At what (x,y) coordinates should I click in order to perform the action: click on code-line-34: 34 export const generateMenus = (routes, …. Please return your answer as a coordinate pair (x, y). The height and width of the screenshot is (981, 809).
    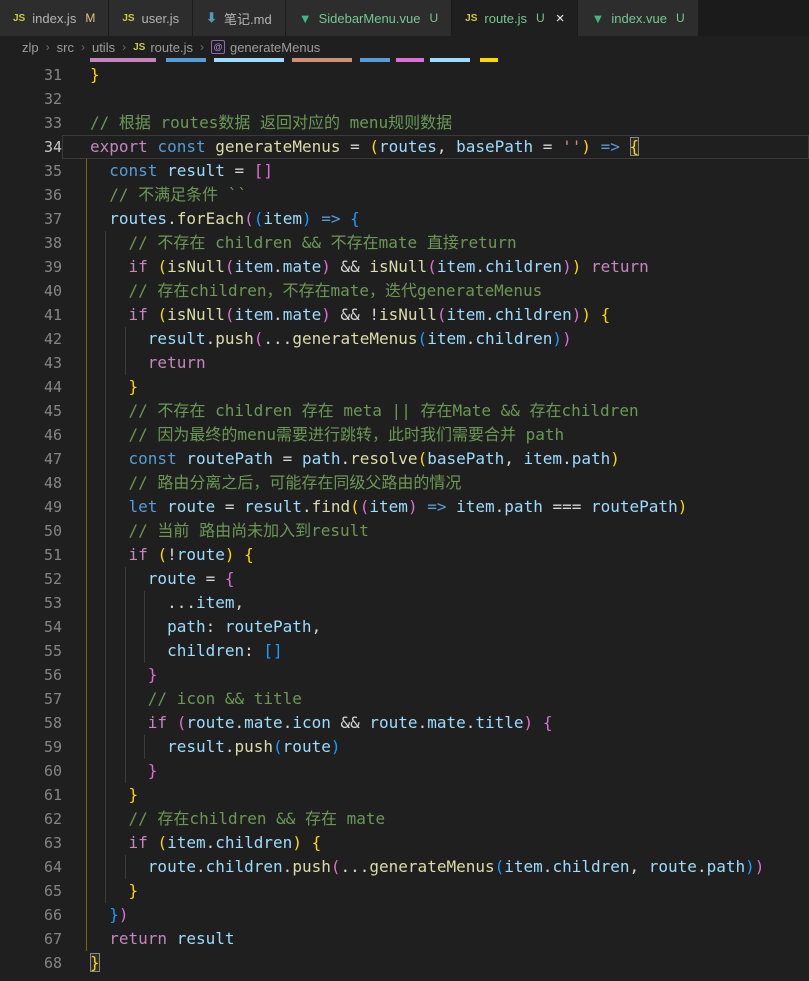
    Looking at the image, I should click on (404, 147).